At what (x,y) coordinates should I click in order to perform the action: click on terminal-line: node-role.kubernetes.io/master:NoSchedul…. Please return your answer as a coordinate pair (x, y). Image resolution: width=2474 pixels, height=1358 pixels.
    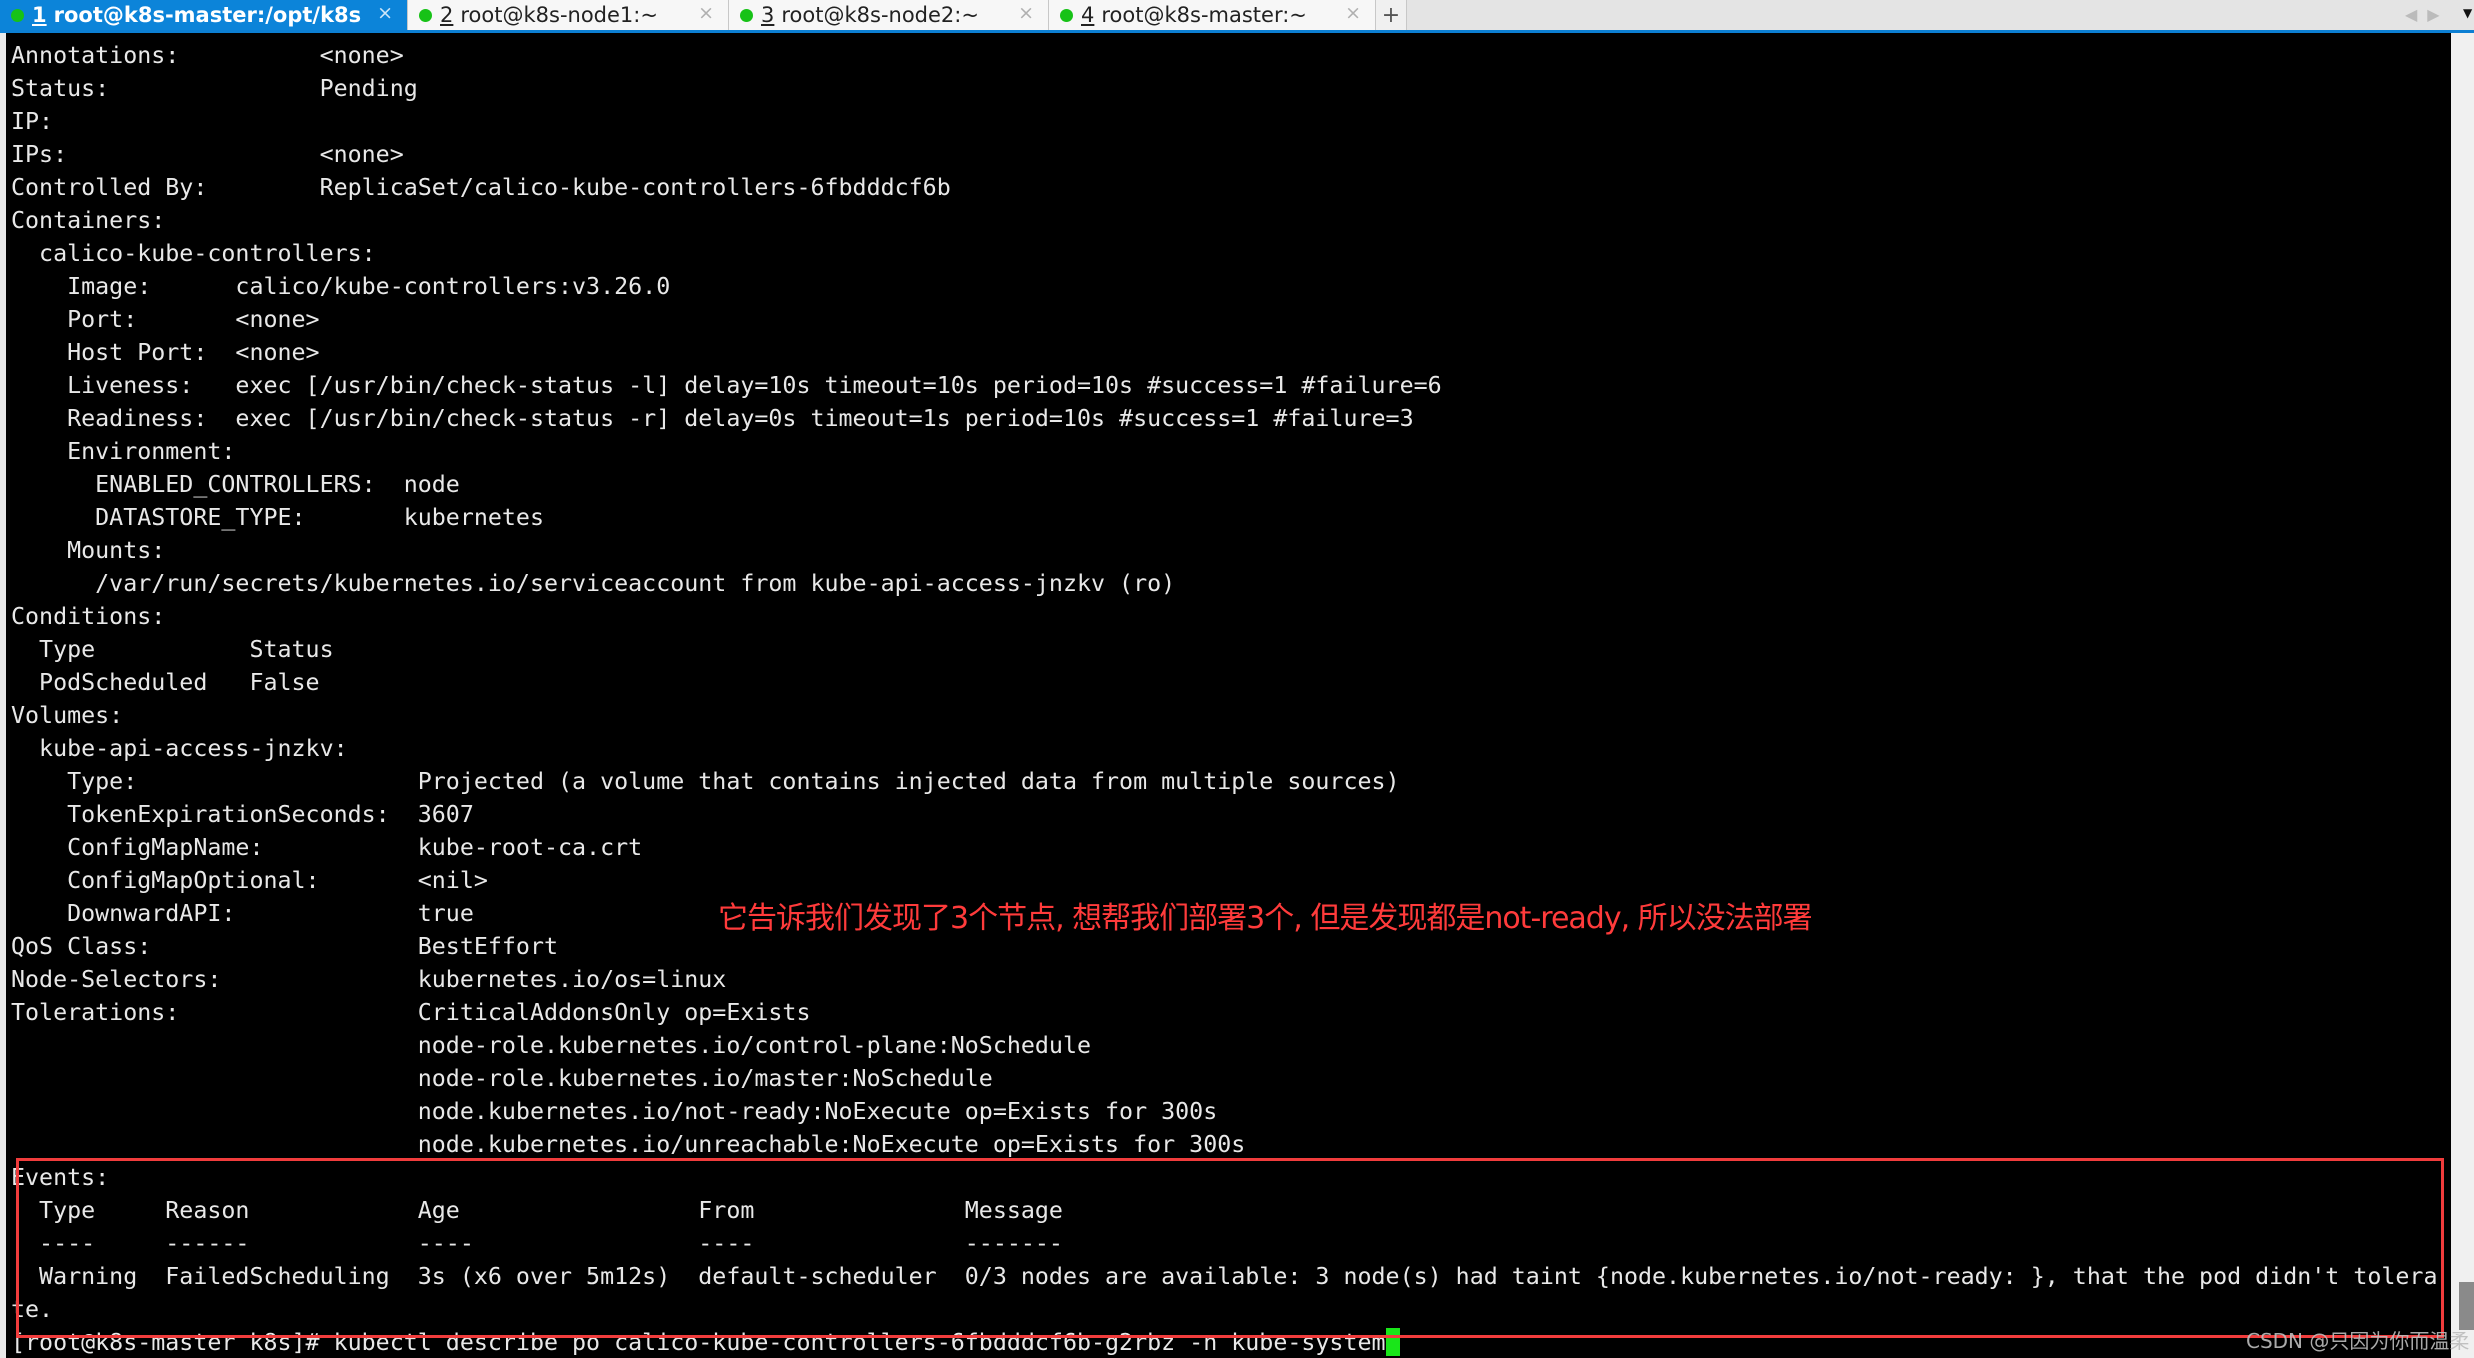
    Looking at the image, I should click on (502, 1078).